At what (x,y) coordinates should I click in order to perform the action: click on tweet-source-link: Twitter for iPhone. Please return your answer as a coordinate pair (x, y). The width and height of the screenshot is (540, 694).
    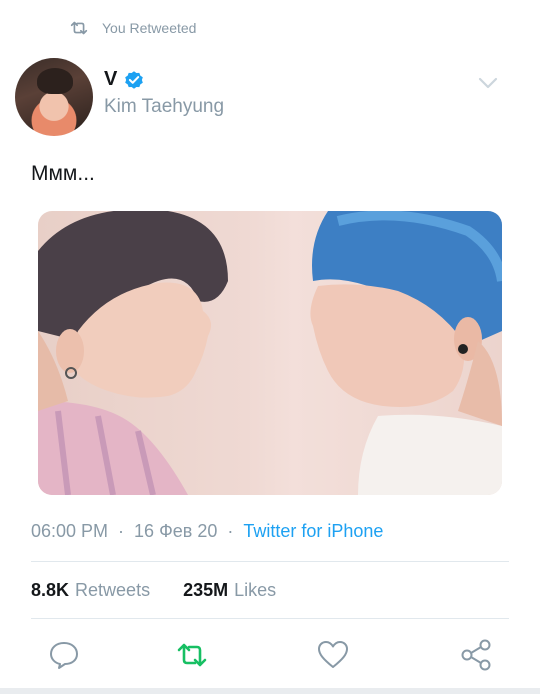
    Looking at the image, I should click on (313, 531).